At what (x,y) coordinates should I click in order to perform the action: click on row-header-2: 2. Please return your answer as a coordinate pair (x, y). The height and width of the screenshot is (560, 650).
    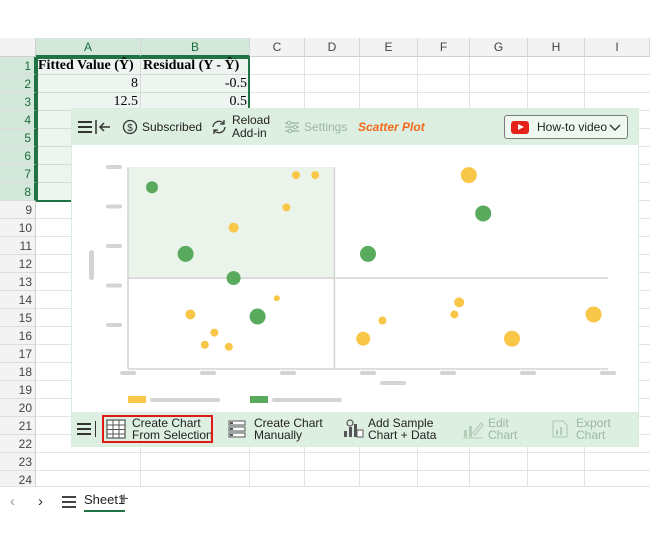
    Looking at the image, I should click on (18, 84).